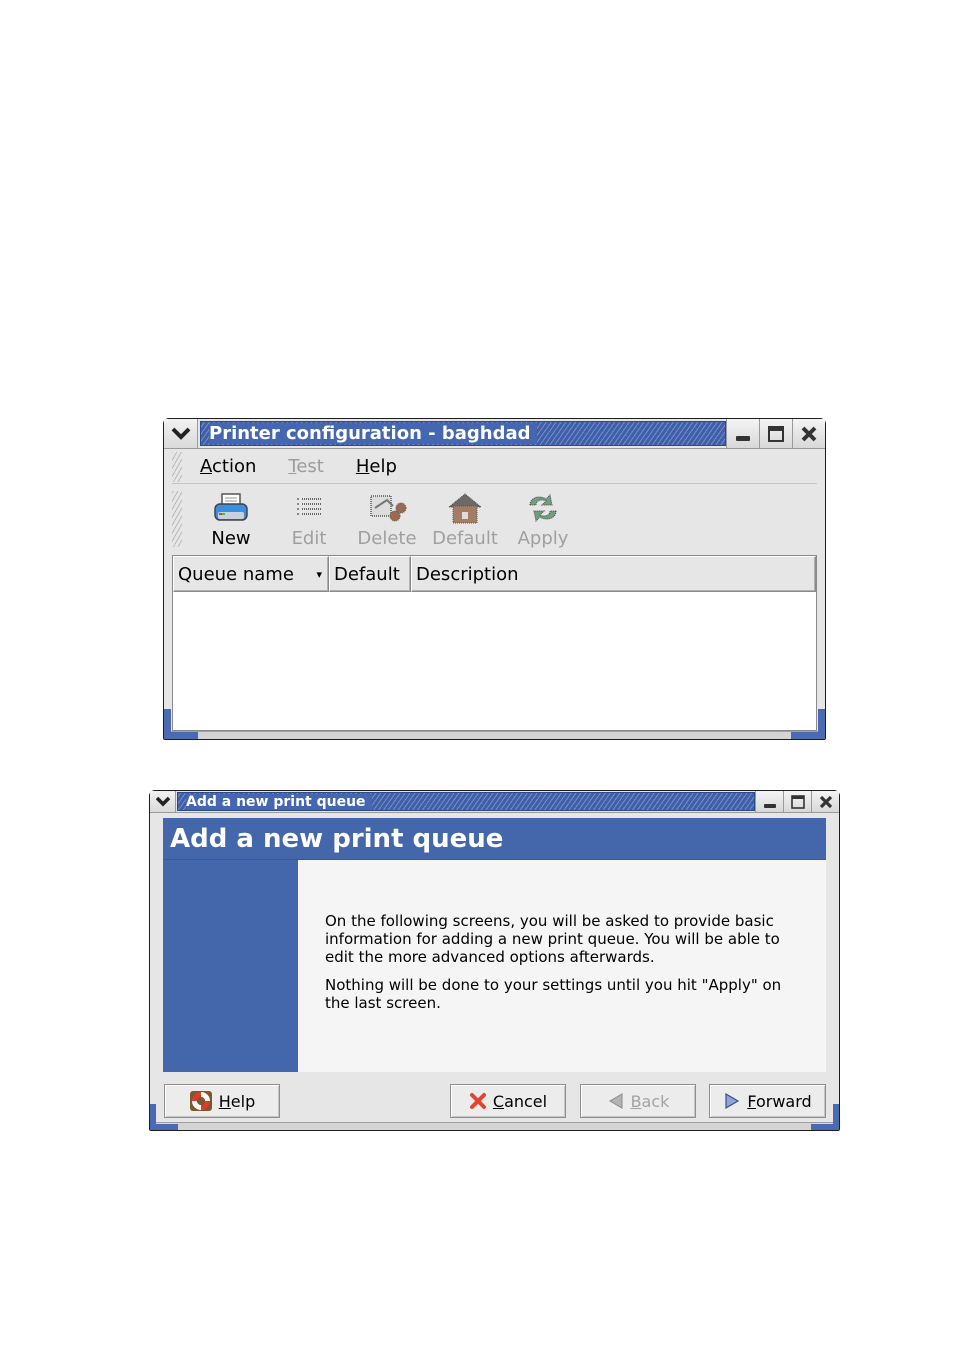 This screenshot has height=1351, width=954. I want to click on menu-test: Test, so click(305, 466).